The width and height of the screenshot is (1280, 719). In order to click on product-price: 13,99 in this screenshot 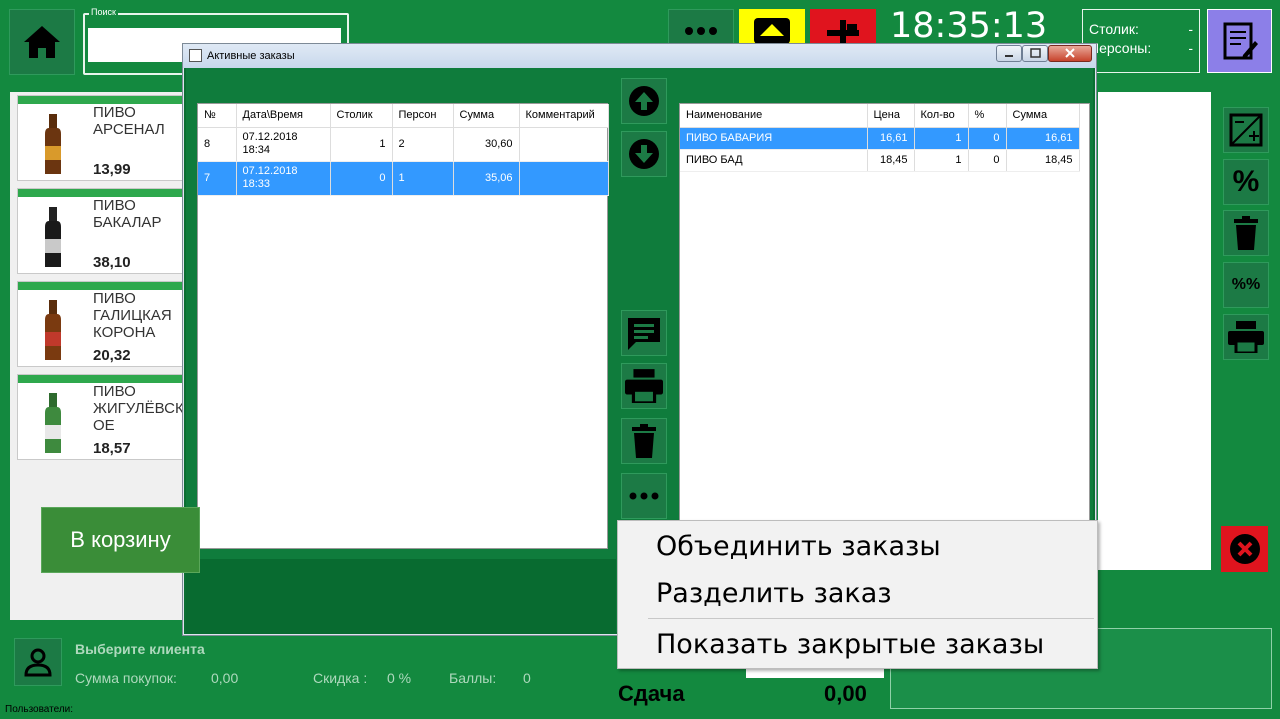, I will do `click(112, 169)`.